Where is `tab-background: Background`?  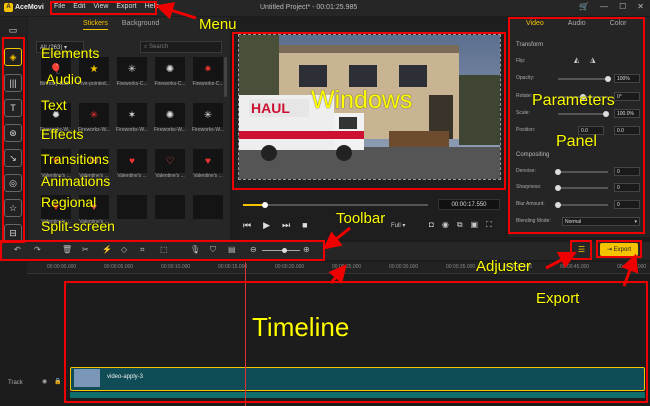
tab-background: Background is located at coordinates (140, 25).